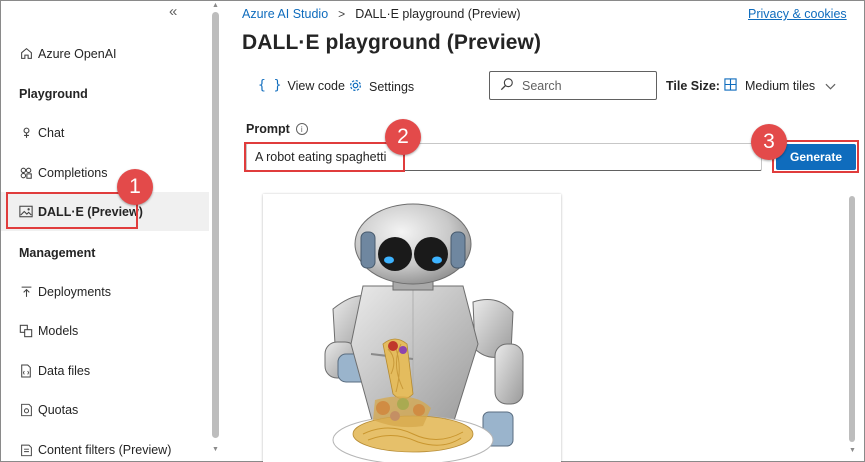 This screenshot has height=462, width=865. Describe the element at coordinates (26, 54) in the screenshot. I see `home-icon` at that location.